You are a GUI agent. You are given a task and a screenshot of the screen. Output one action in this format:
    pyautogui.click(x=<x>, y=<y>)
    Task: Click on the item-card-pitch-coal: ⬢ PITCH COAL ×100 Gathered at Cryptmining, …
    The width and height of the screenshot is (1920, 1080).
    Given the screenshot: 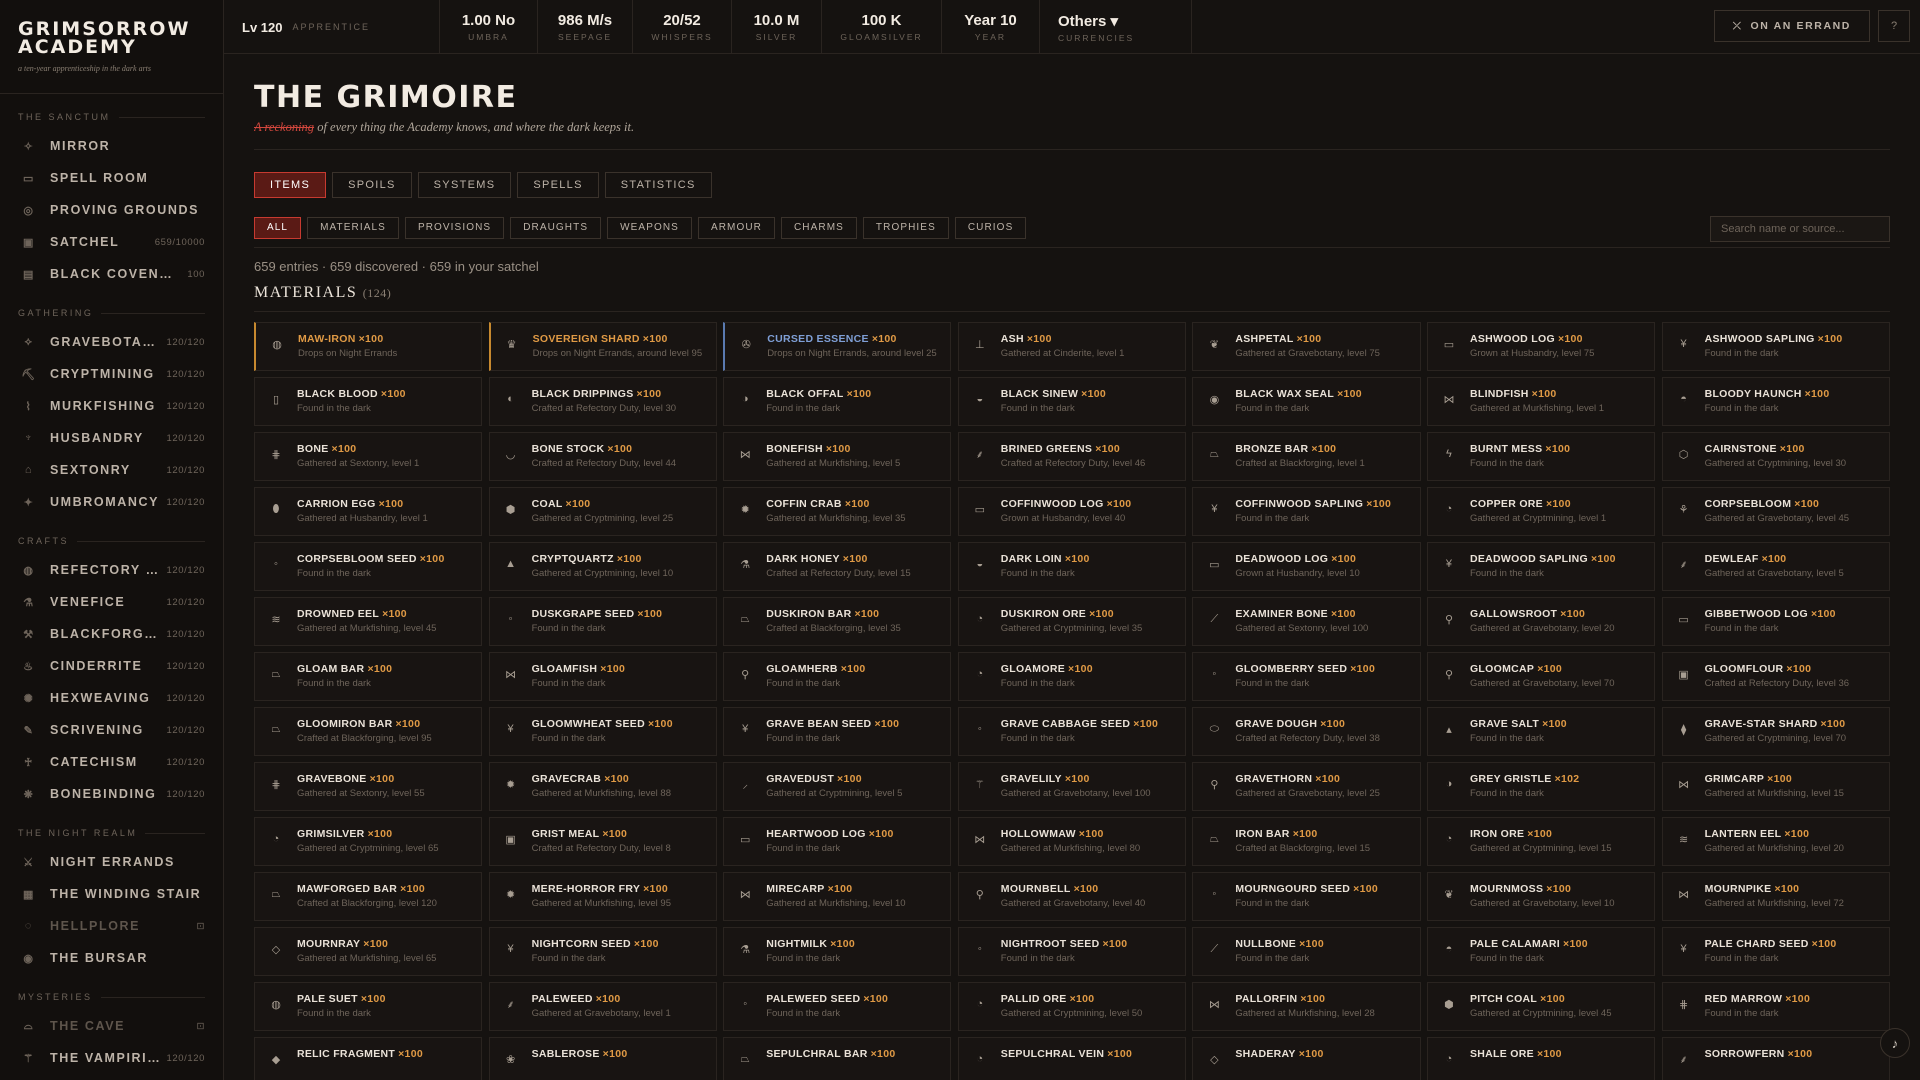 What is the action you would take?
    pyautogui.click(x=1541, y=1006)
    